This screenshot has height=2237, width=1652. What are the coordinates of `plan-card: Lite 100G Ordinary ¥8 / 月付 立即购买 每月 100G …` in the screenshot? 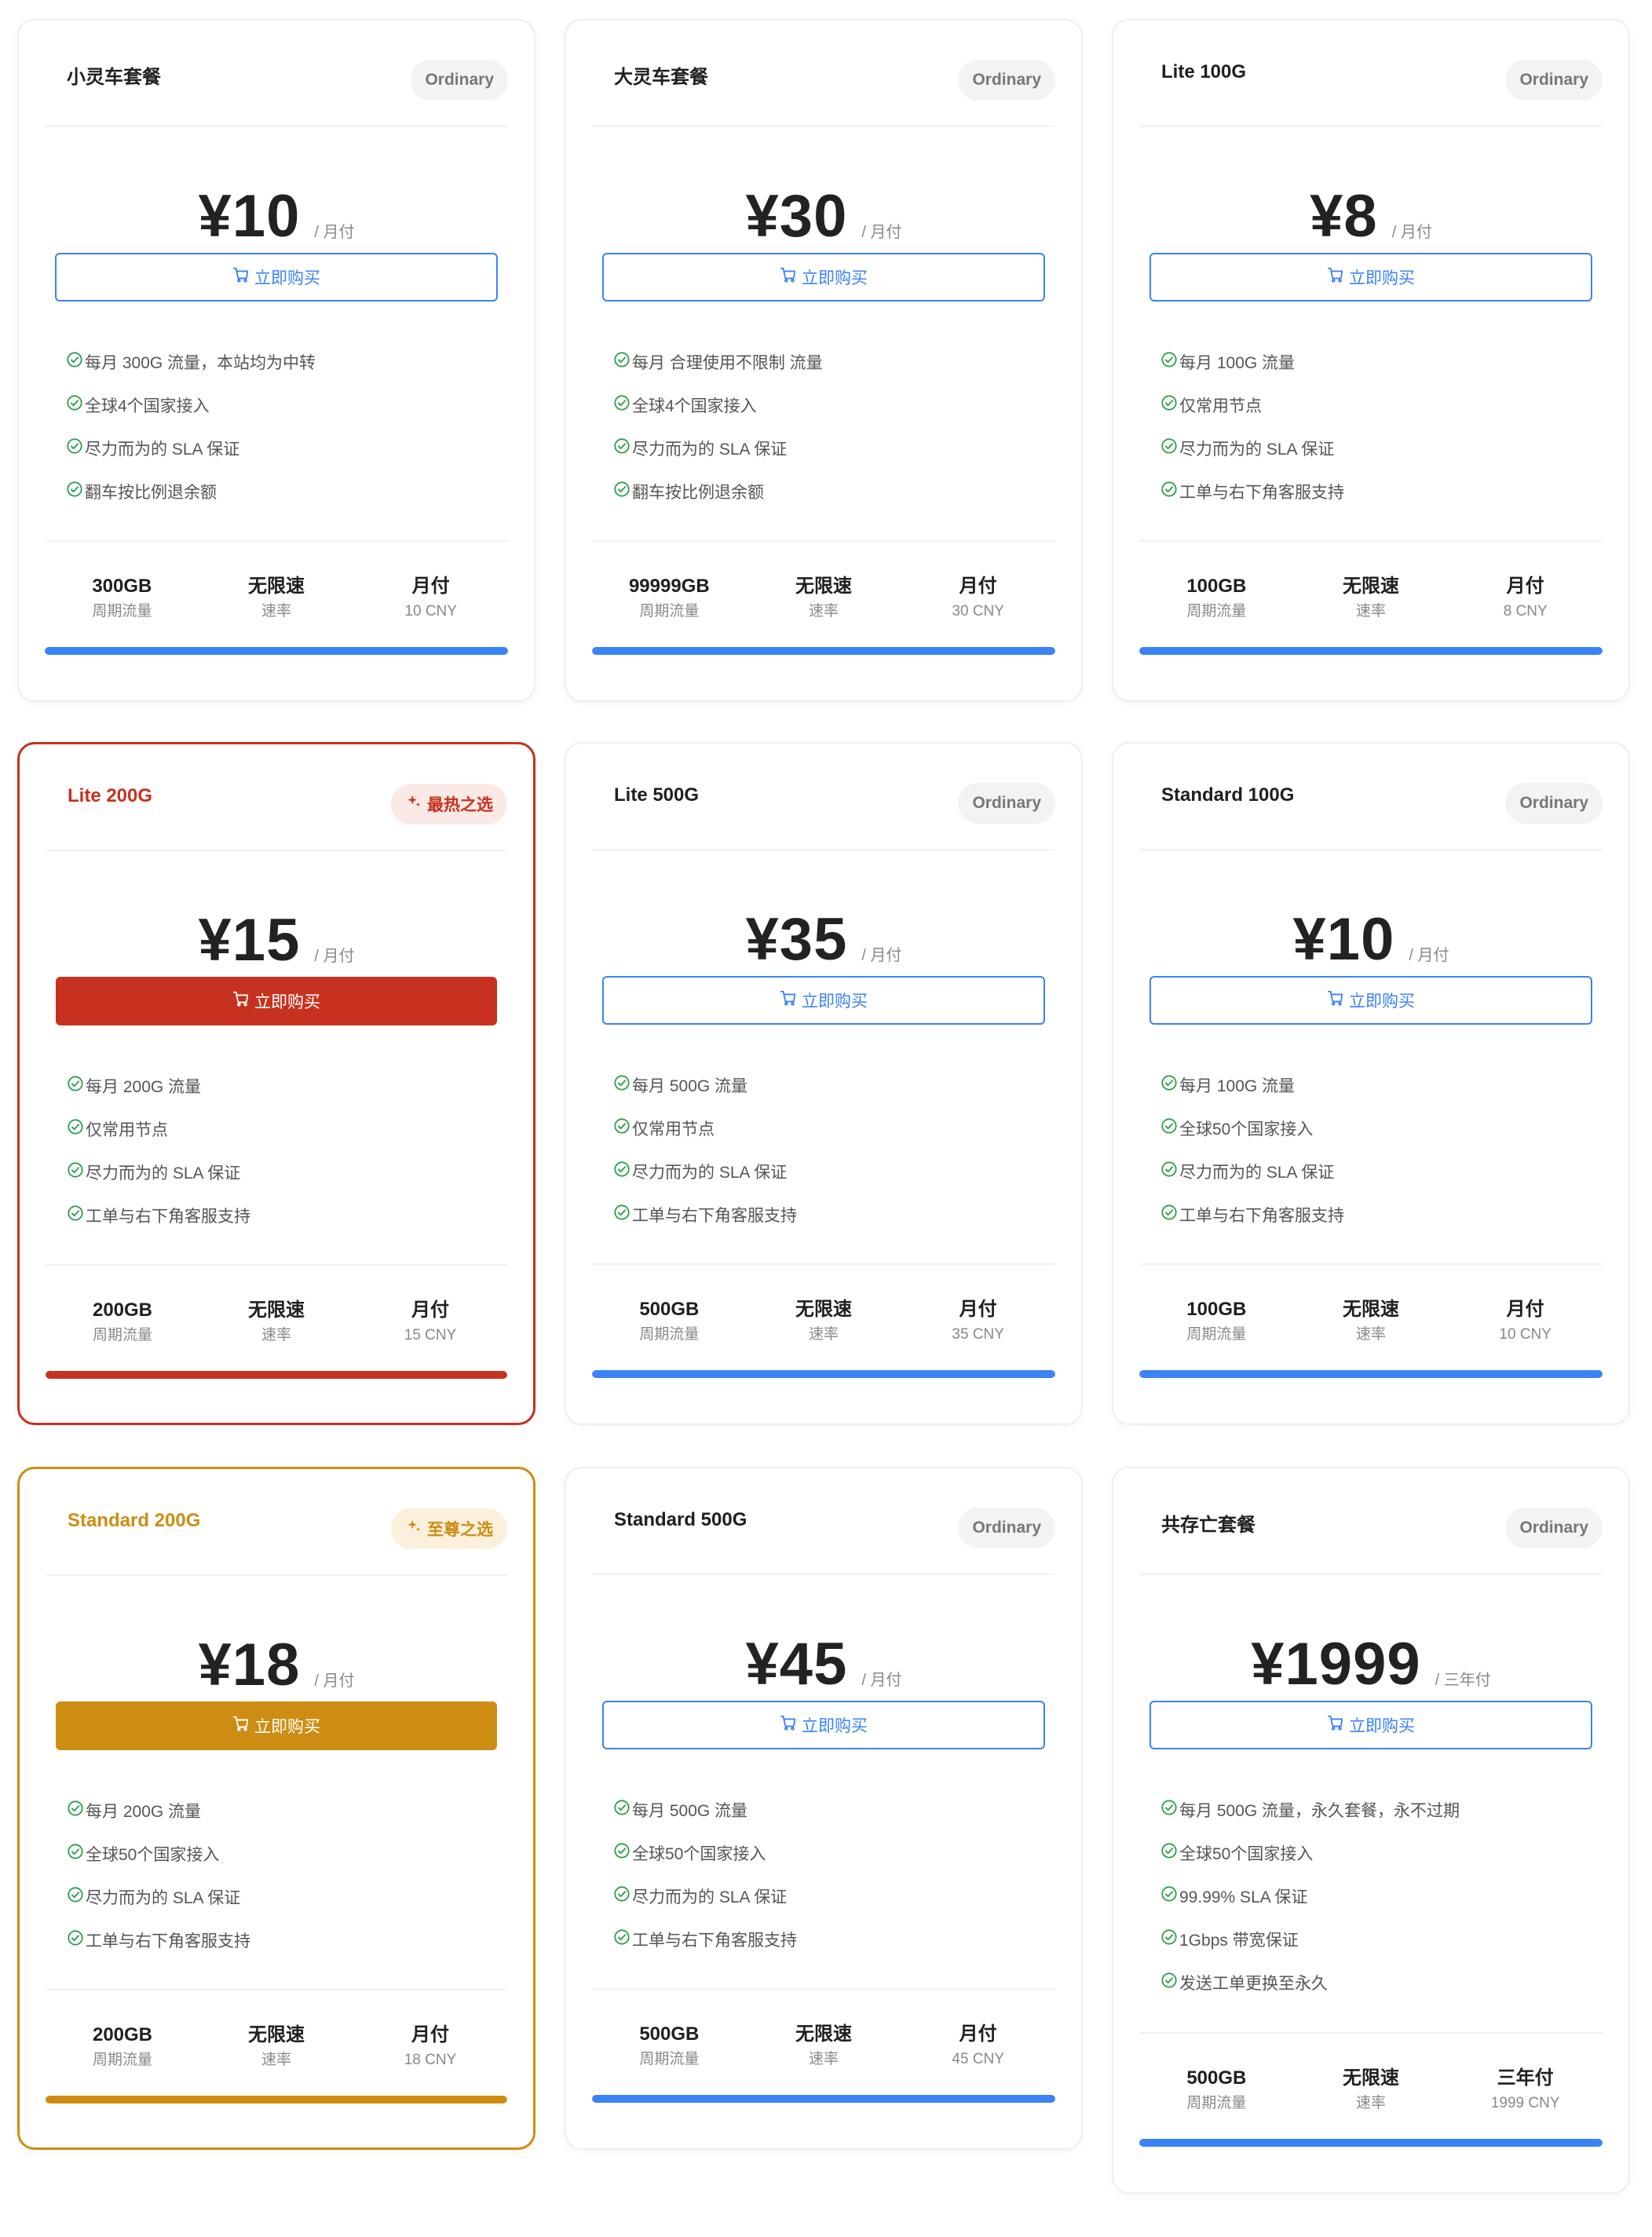 It's located at (1371, 360).